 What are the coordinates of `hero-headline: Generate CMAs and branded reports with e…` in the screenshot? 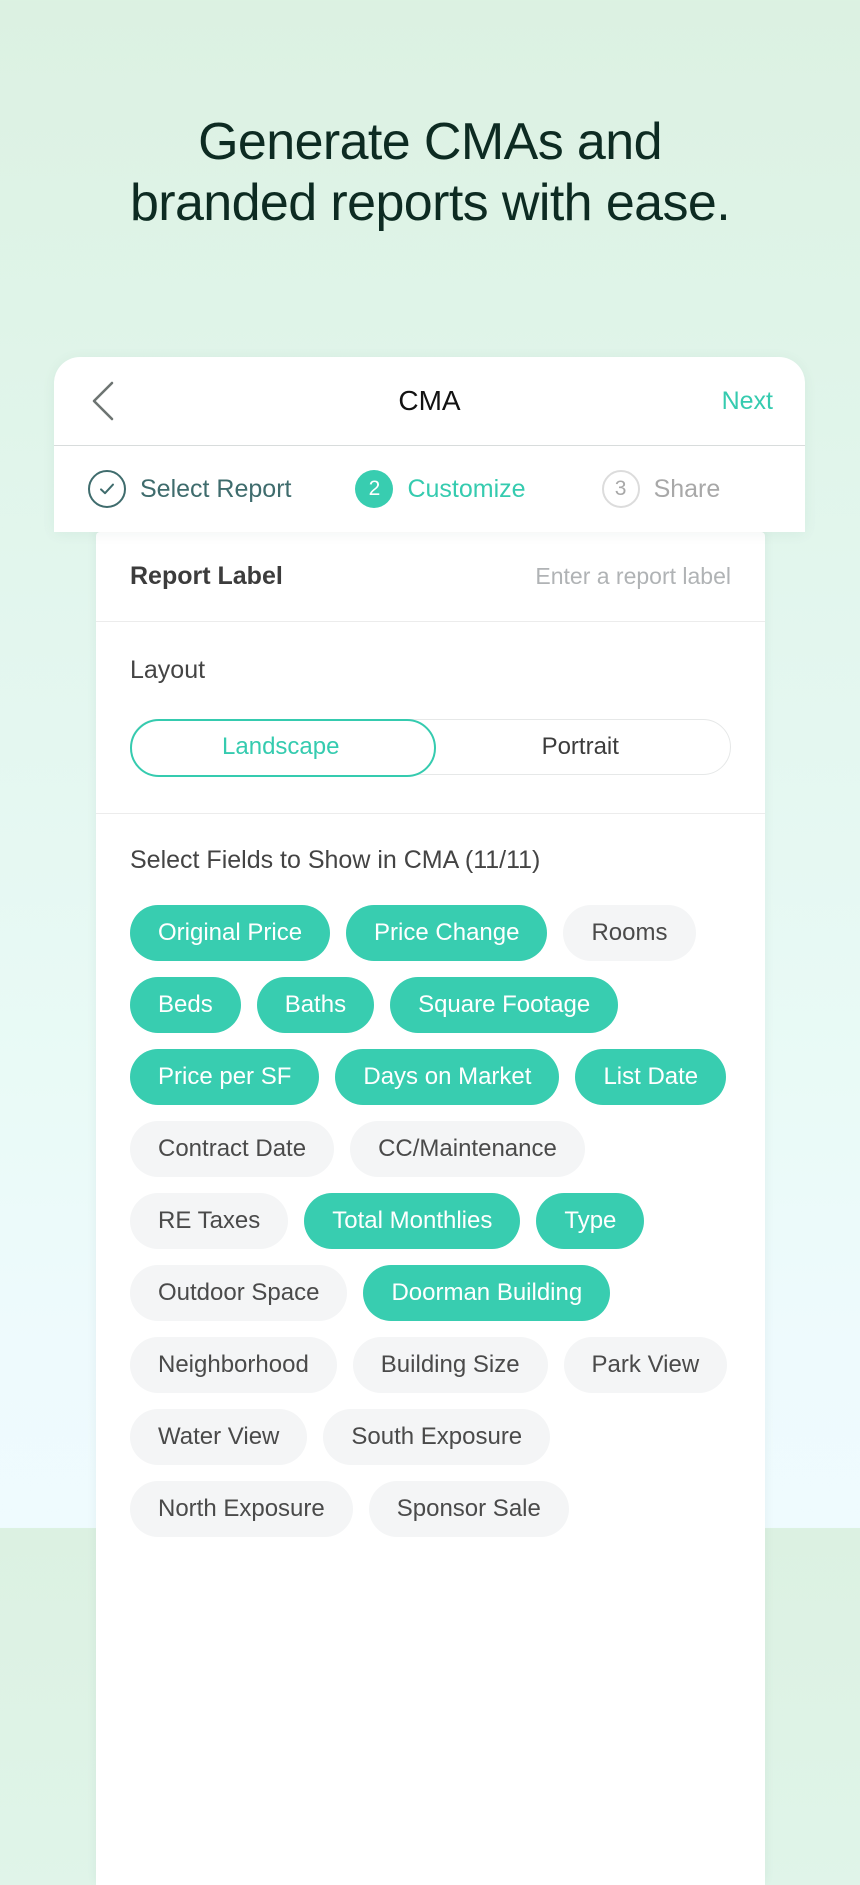 It's located at (430, 117).